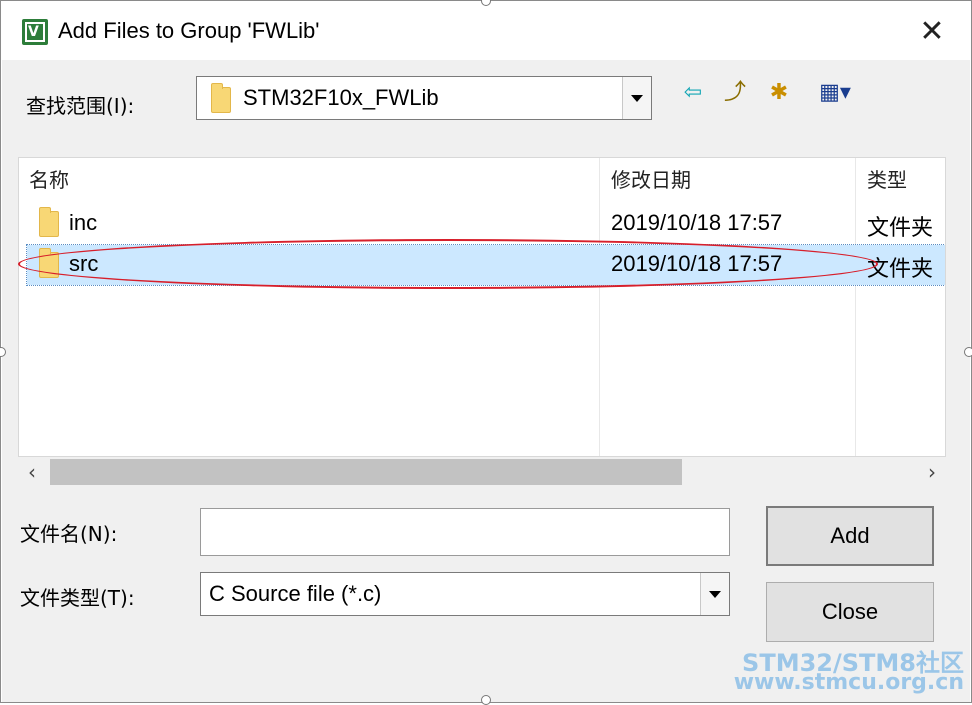 This screenshot has height=705, width=972. I want to click on watermark-url: www.stmcu.org.cn, so click(848, 682).